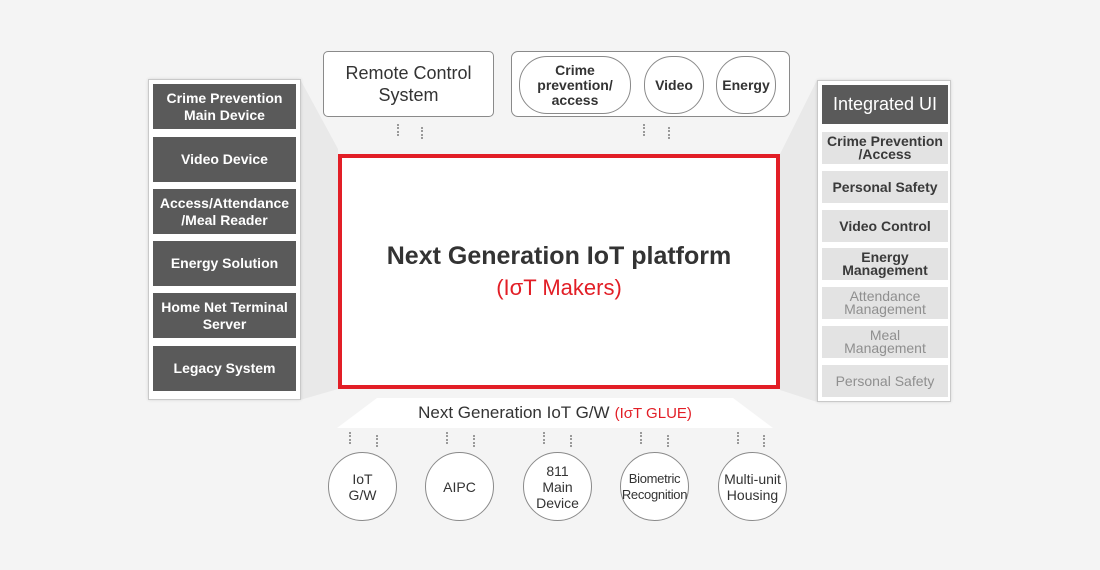  Describe the element at coordinates (674, 85) in the screenshot. I see `service-video: Video` at that location.